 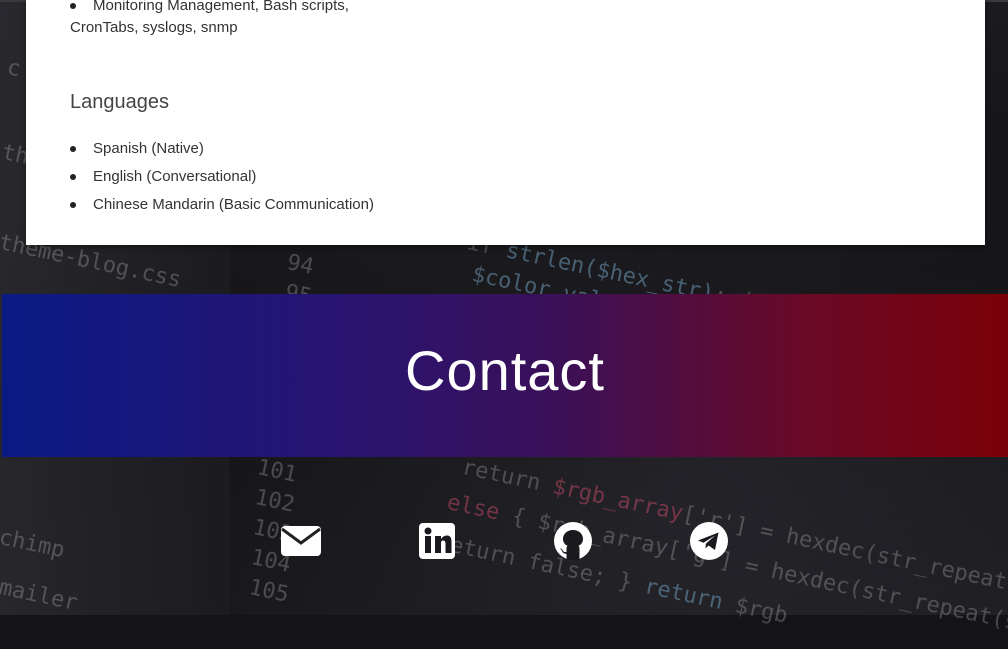 I want to click on skill-text: Monitoring Management, Bash scripts,, so click(x=221, y=7).